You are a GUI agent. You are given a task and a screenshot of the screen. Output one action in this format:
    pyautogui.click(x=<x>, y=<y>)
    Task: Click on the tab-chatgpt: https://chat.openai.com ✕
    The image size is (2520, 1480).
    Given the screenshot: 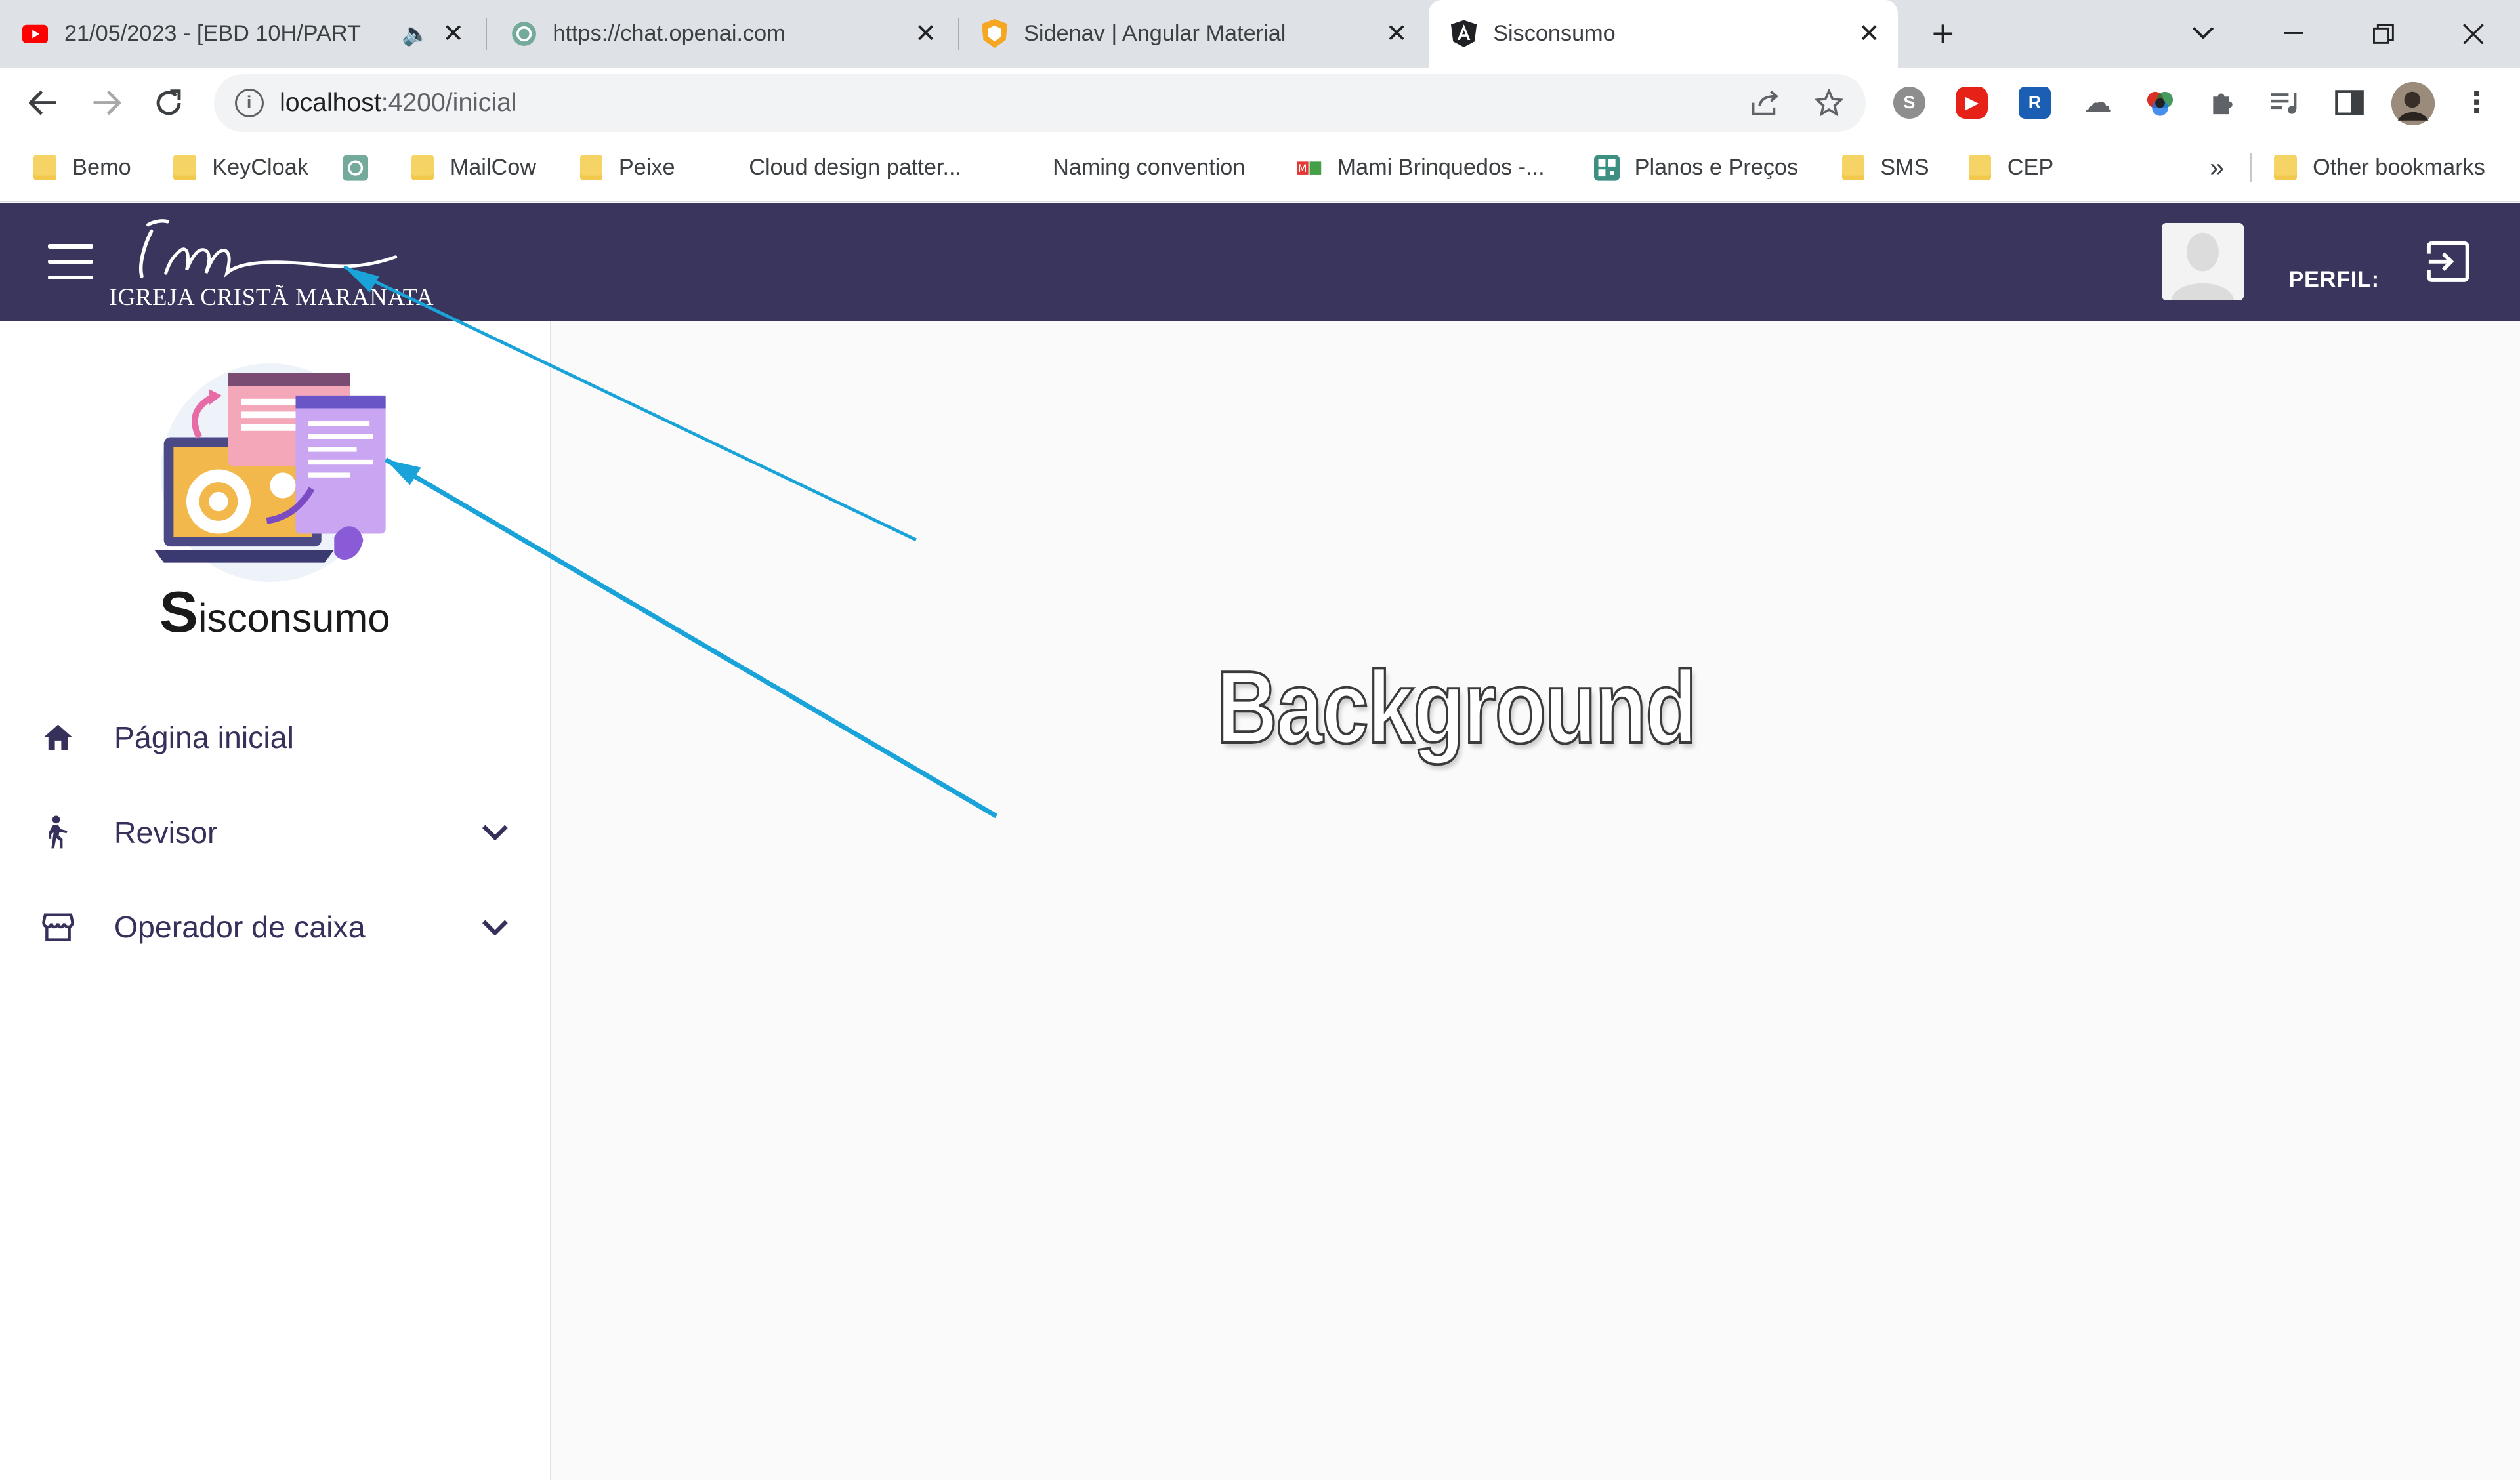 What is the action you would take?
    pyautogui.click(x=721, y=34)
    